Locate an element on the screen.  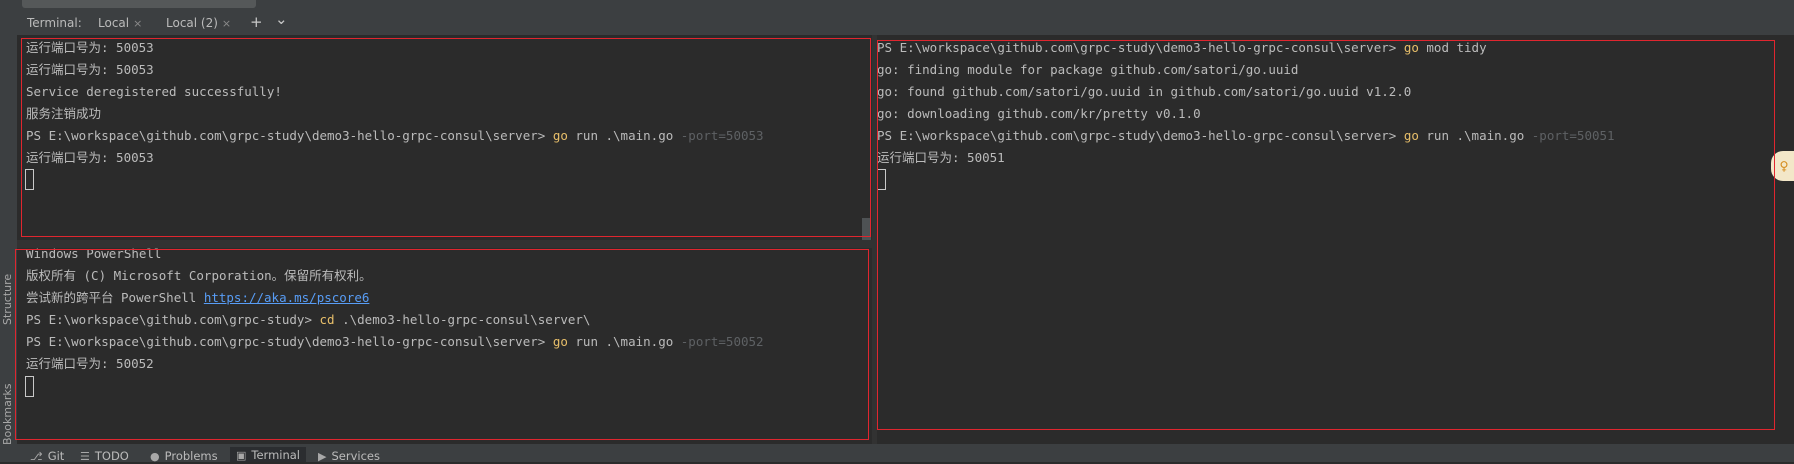
pscore-link: https://aka.ms/pscore6 is located at coordinates (287, 297).